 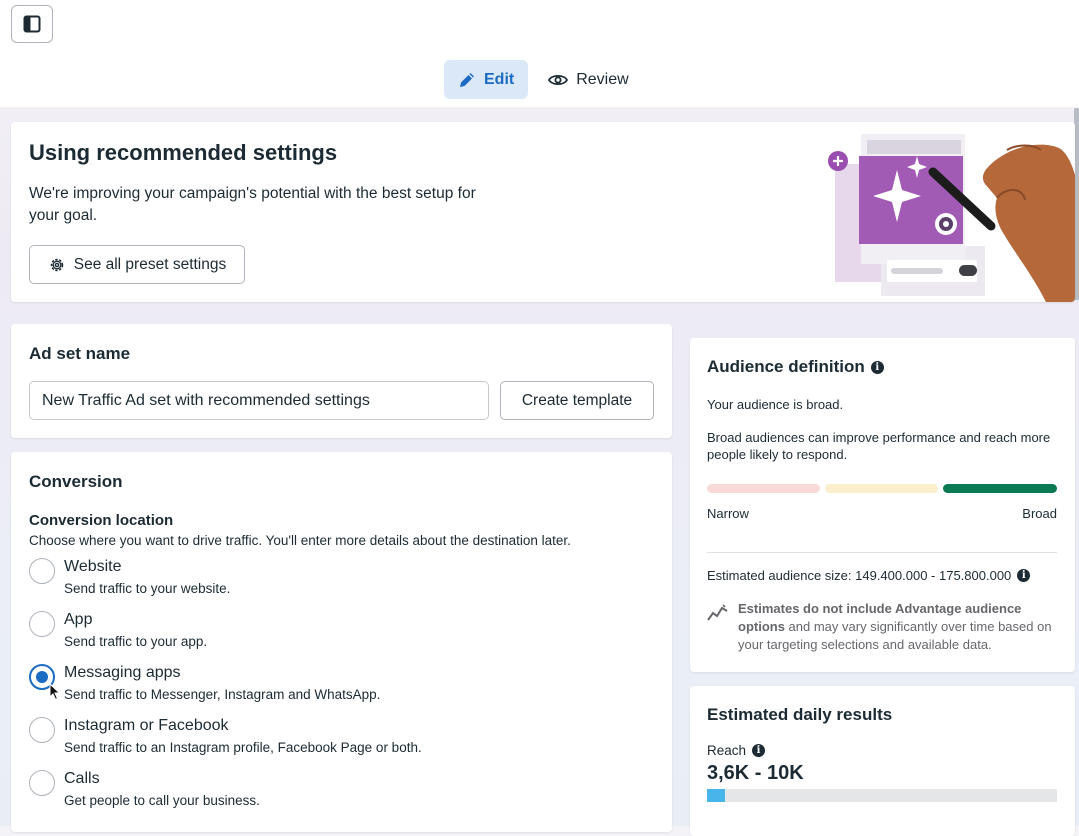 I want to click on trend-line-icon, so click(x=717, y=612).